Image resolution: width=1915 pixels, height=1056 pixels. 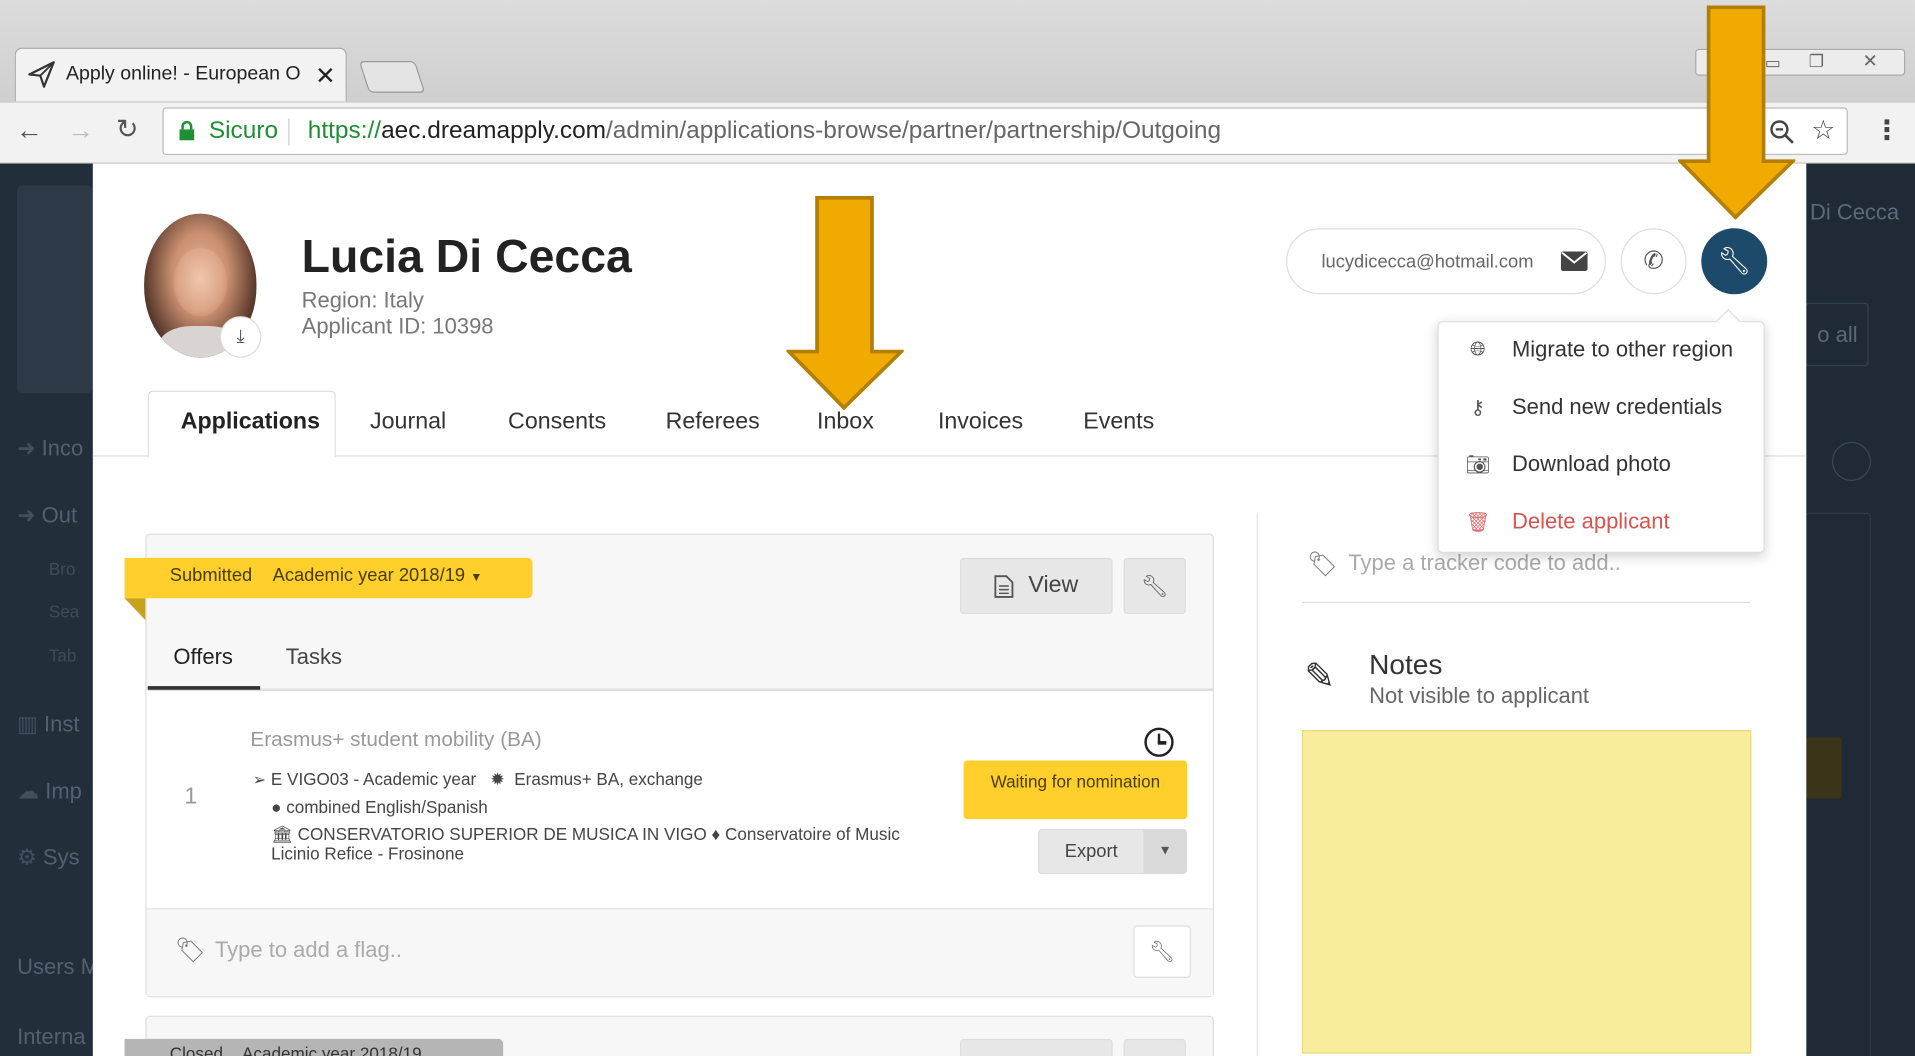 What do you see at coordinates (135, 609) in the screenshot?
I see `ribbon-fold` at bounding box center [135, 609].